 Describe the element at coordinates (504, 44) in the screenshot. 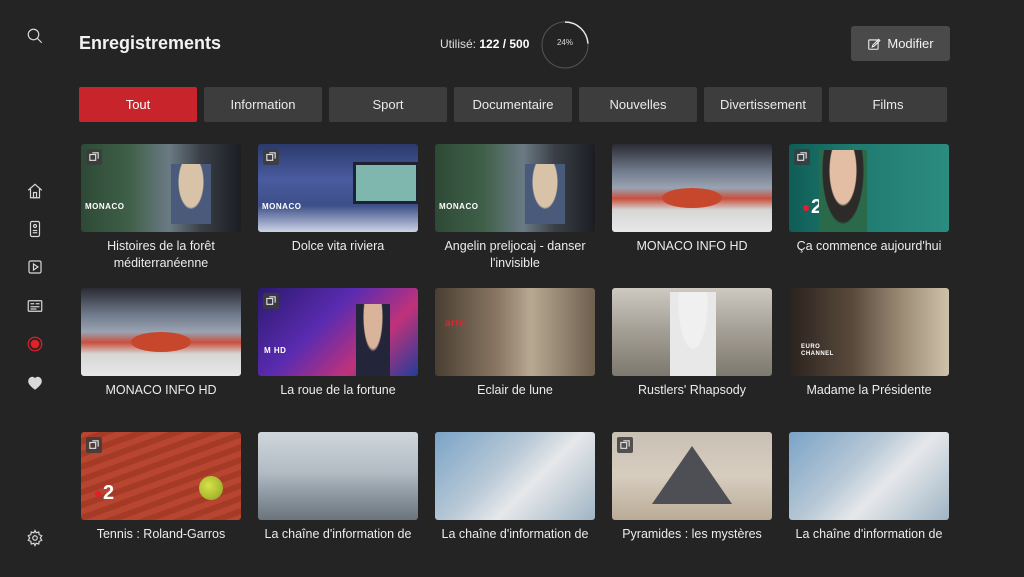

I see `storage-value: 122 / 500` at that location.